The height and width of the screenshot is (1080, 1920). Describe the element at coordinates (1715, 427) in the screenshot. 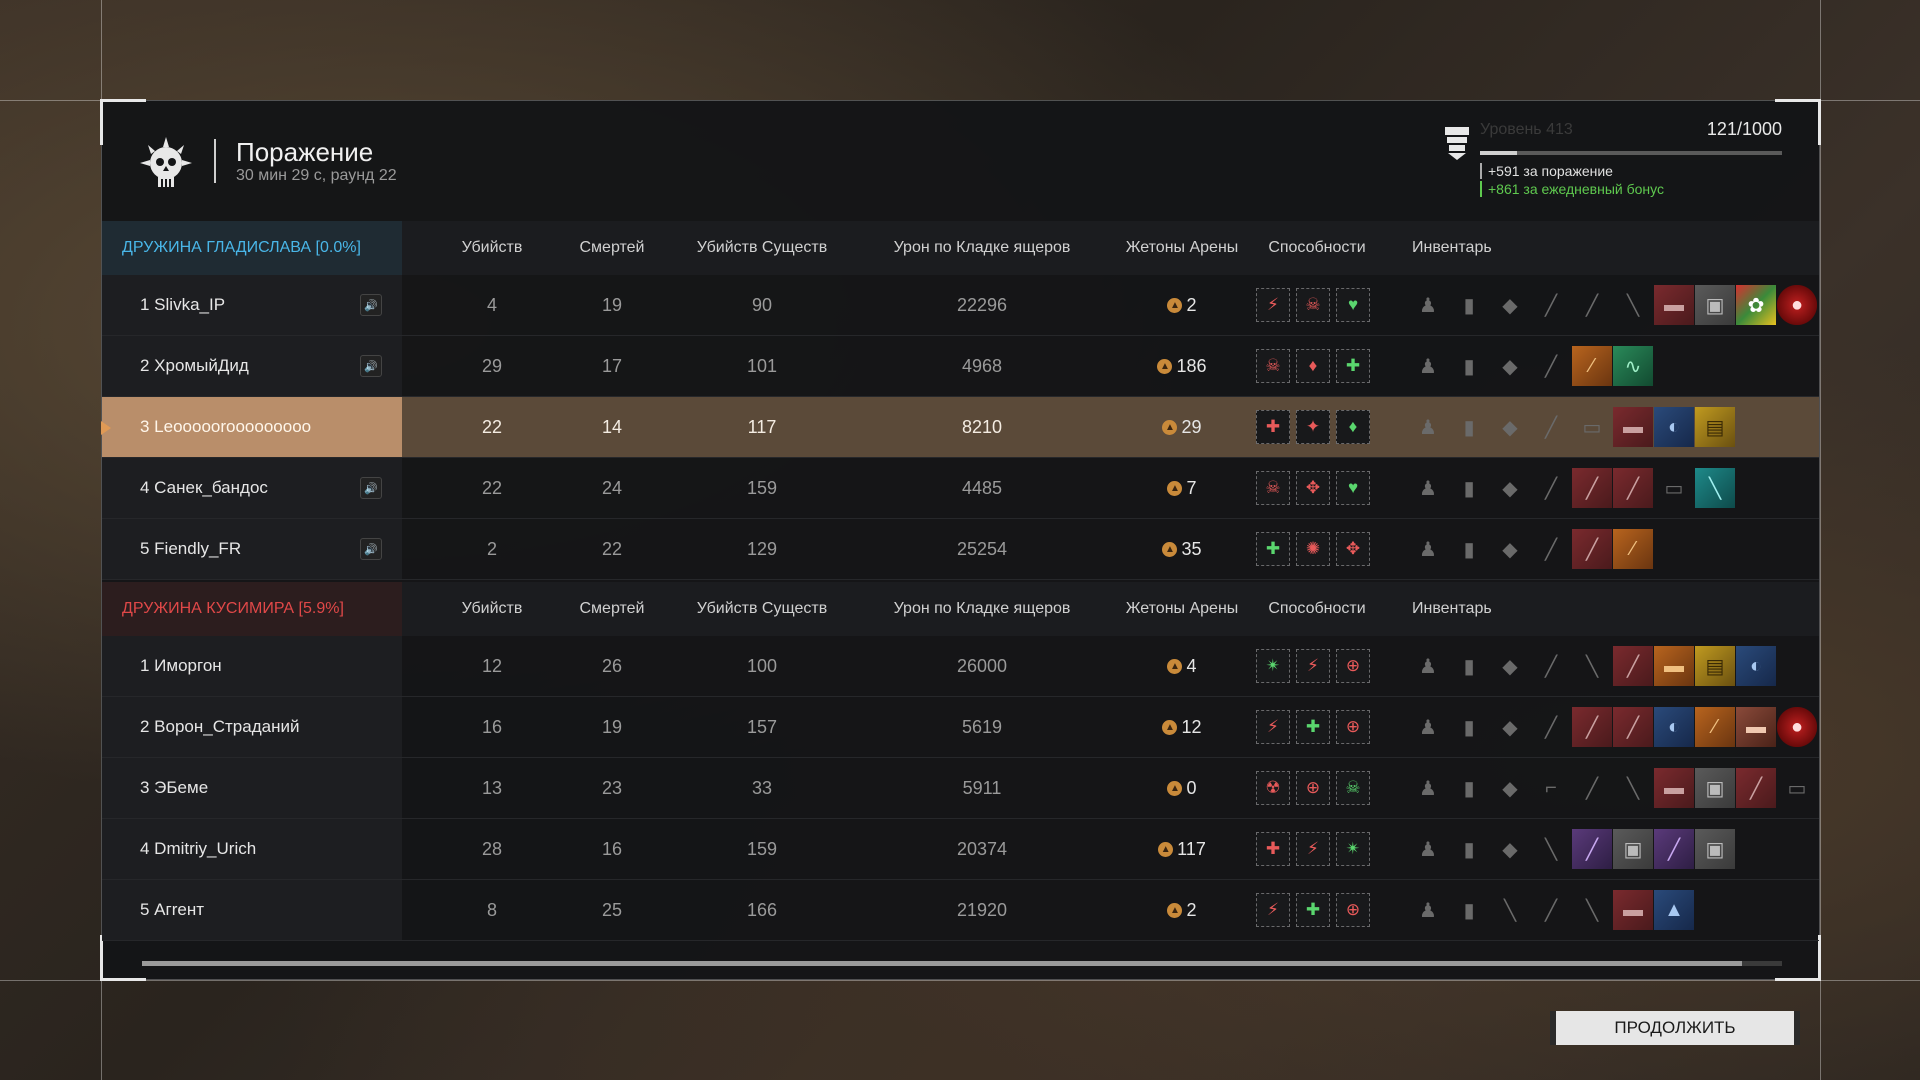

I see `inventory-item-icon: ▤` at that location.